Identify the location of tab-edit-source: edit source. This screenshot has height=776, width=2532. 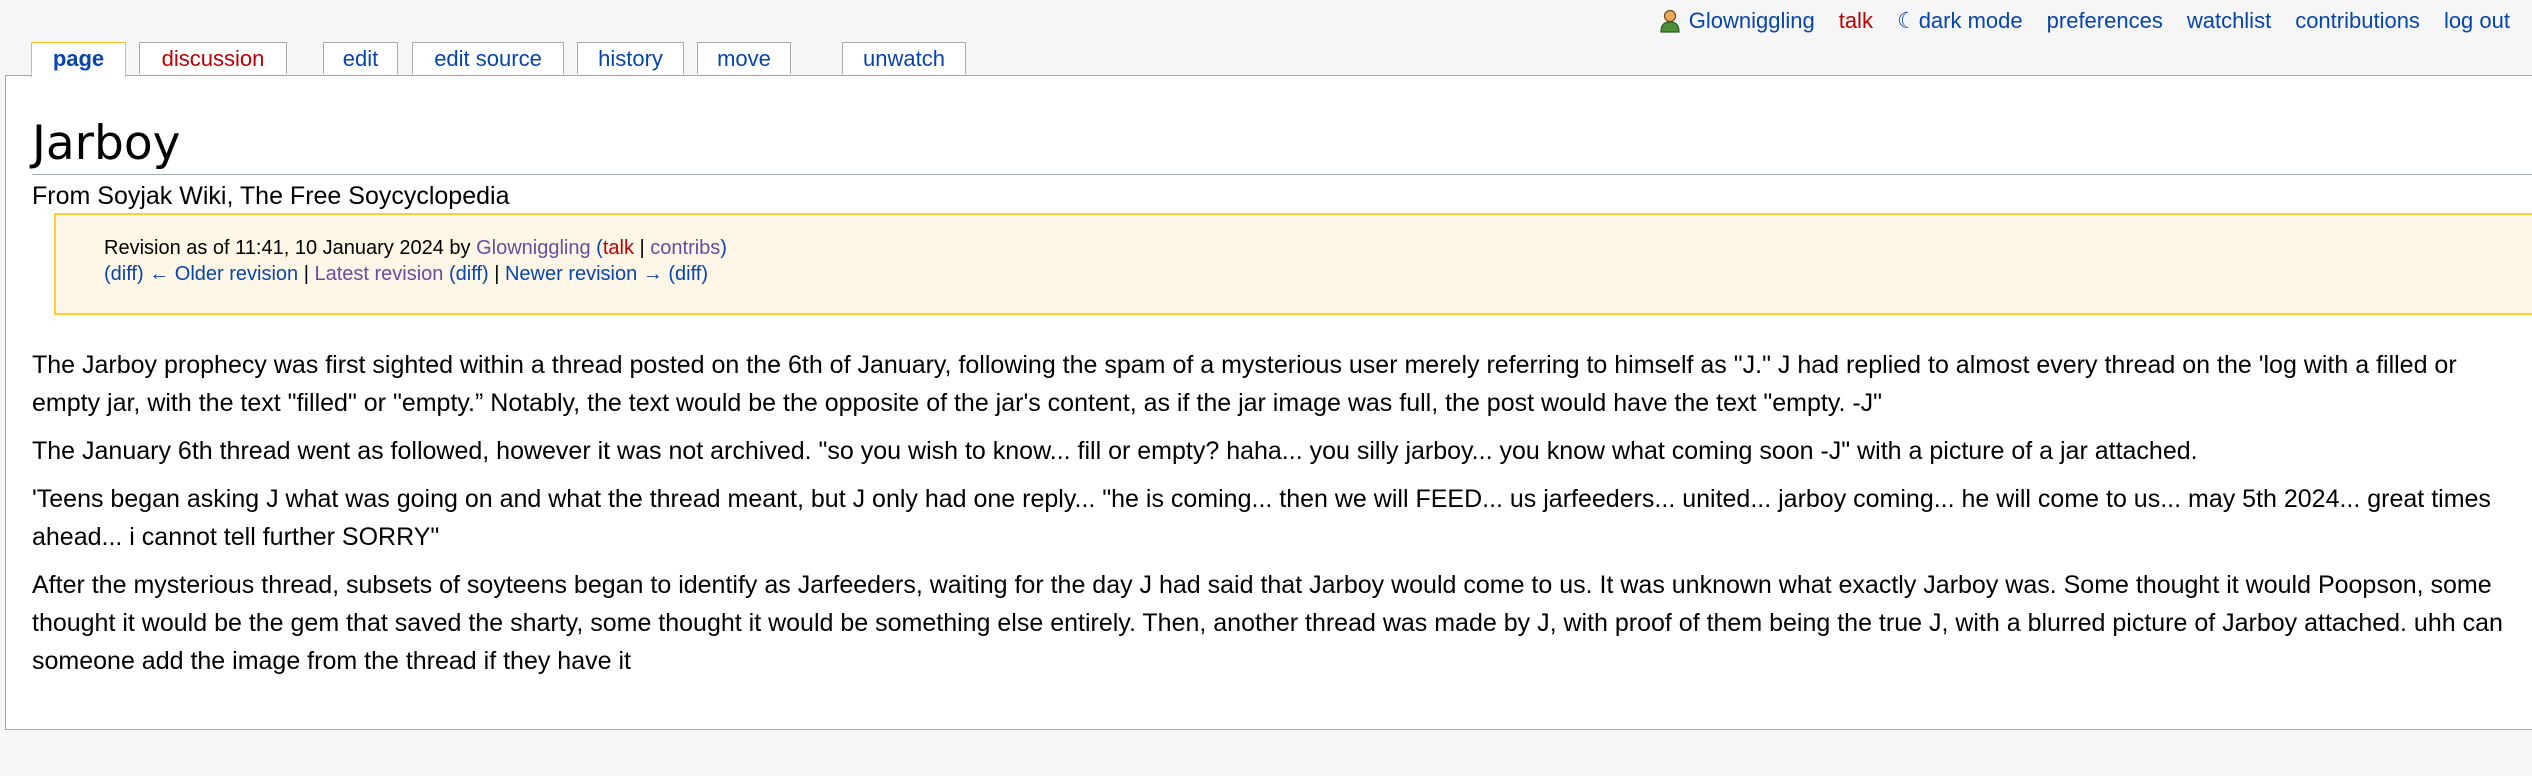
(488, 58).